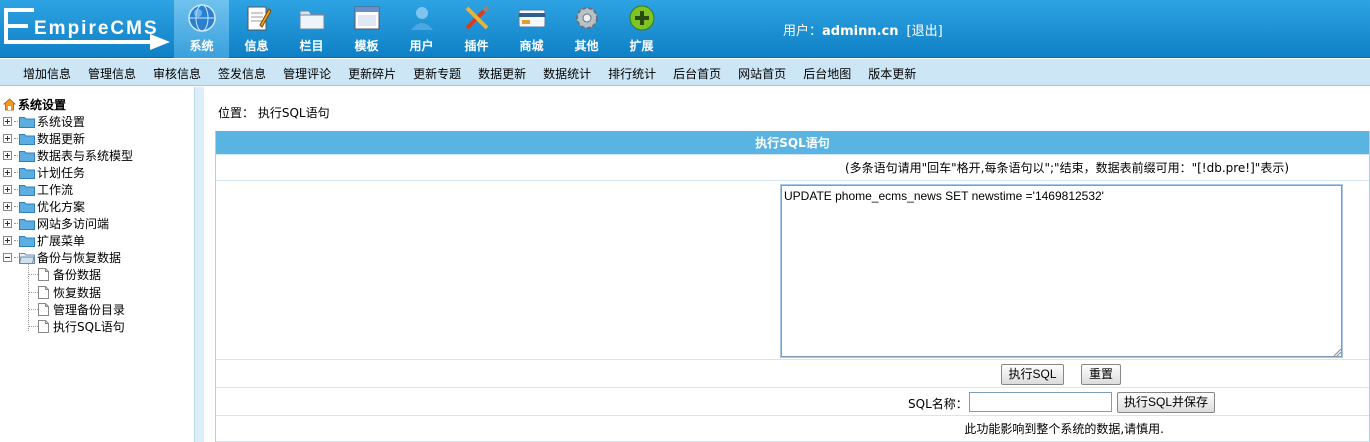 Image resolution: width=1370 pixels, height=442 pixels. I want to click on collapse-icon, so click(7, 257).